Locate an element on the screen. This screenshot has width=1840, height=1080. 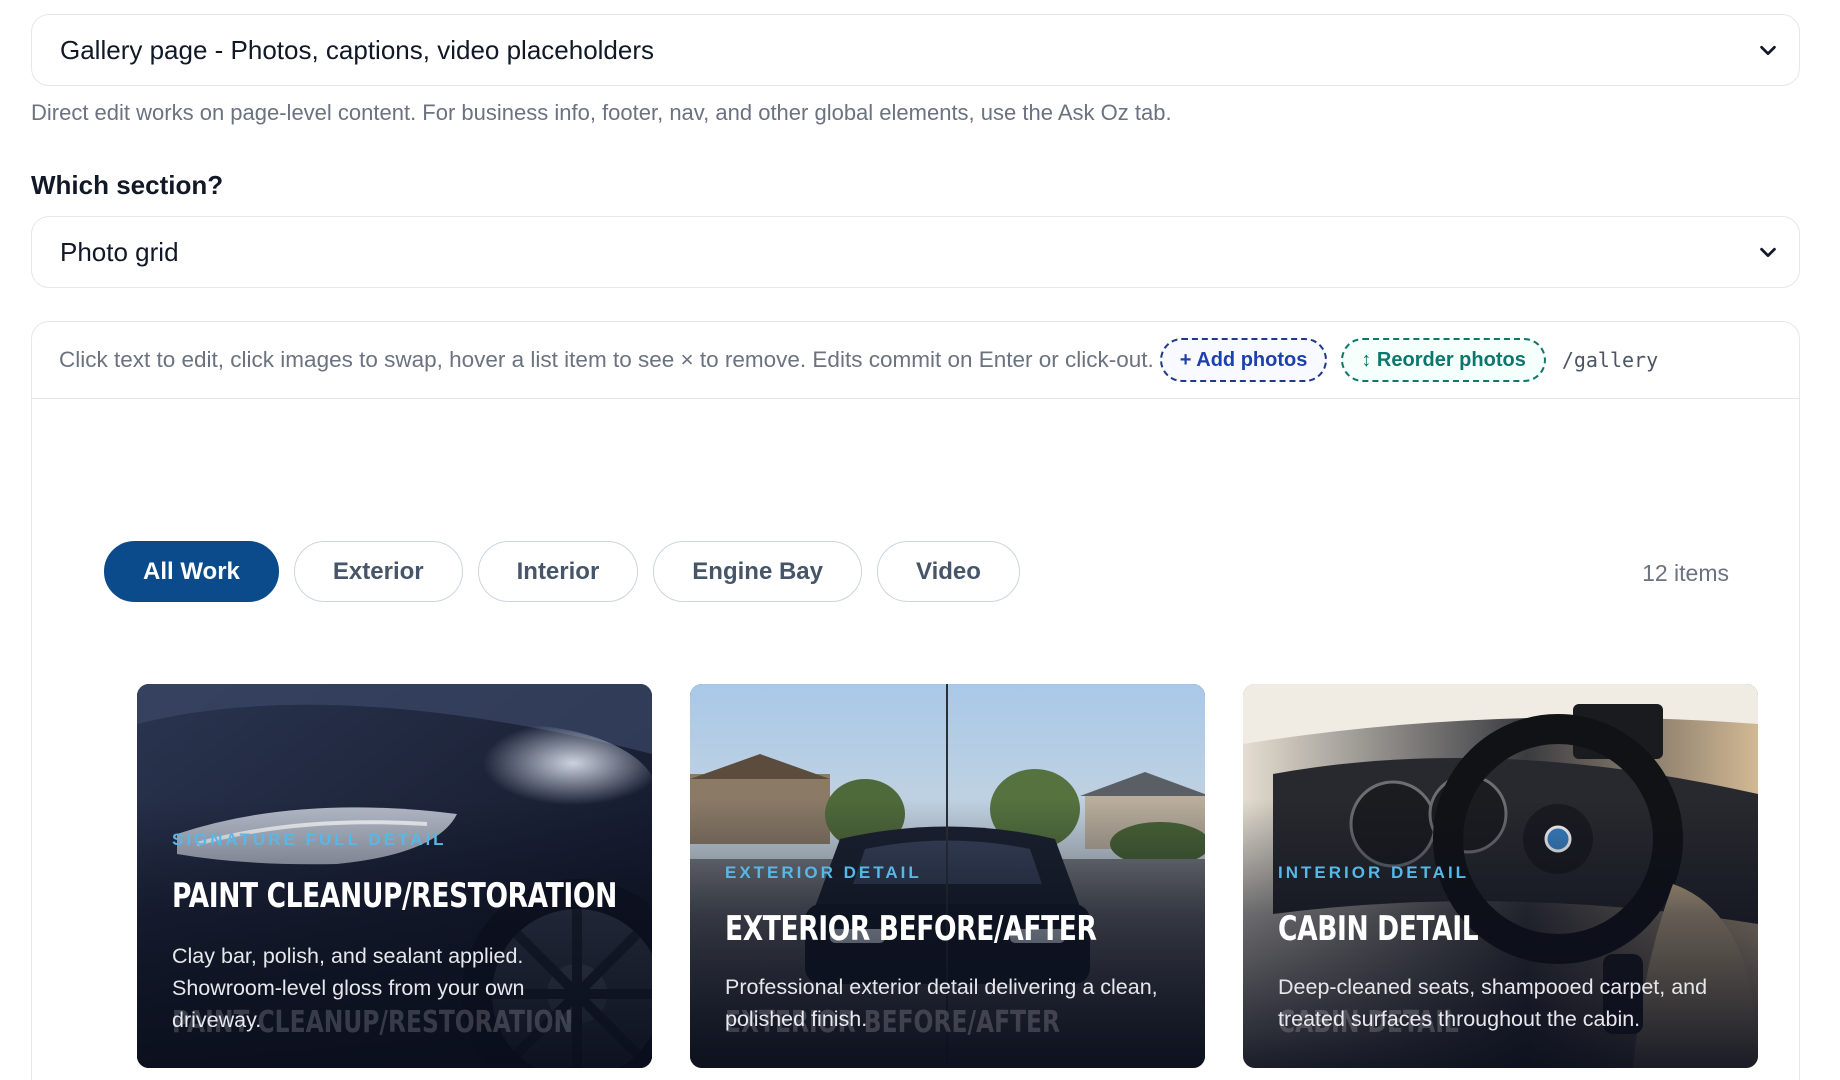
card-tag: EXTERIOR DETAIL is located at coordinates (823, 873).